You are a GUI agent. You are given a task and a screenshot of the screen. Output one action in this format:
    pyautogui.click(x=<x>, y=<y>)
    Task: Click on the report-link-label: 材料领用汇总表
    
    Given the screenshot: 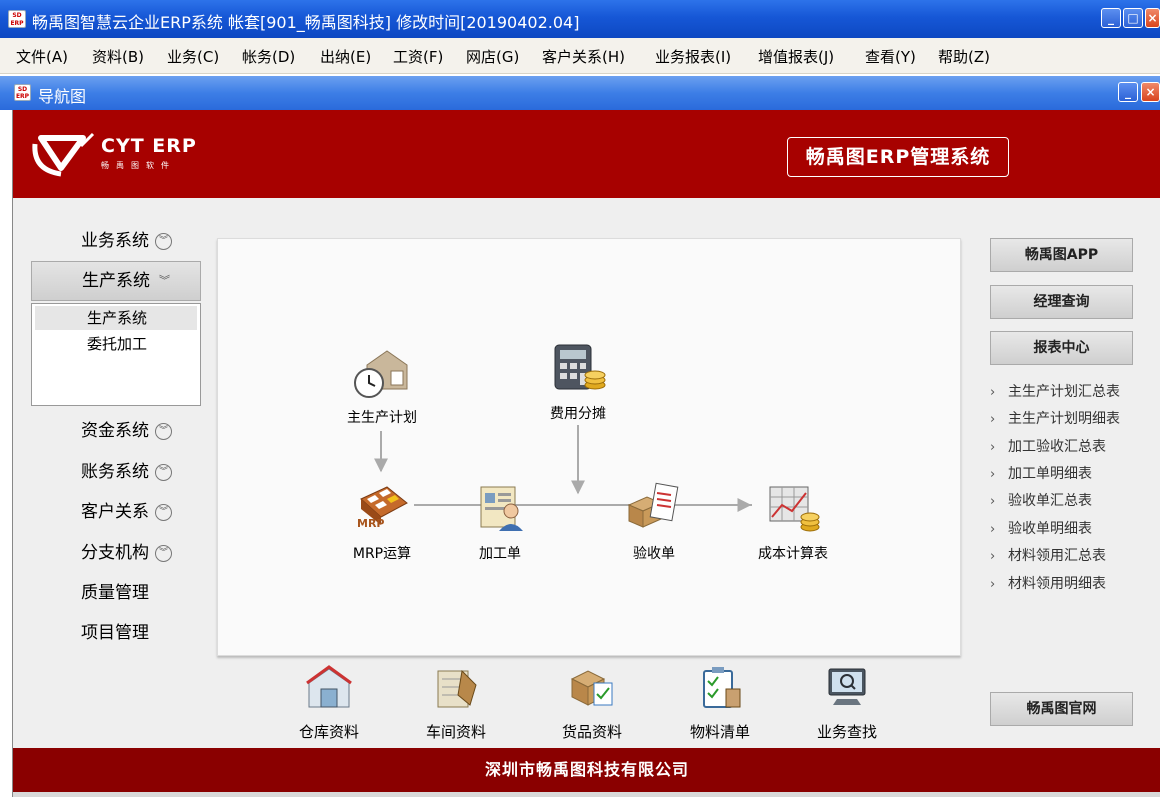 What is the action you would take?
    pyautogui.click(x=1057, y=556)
    